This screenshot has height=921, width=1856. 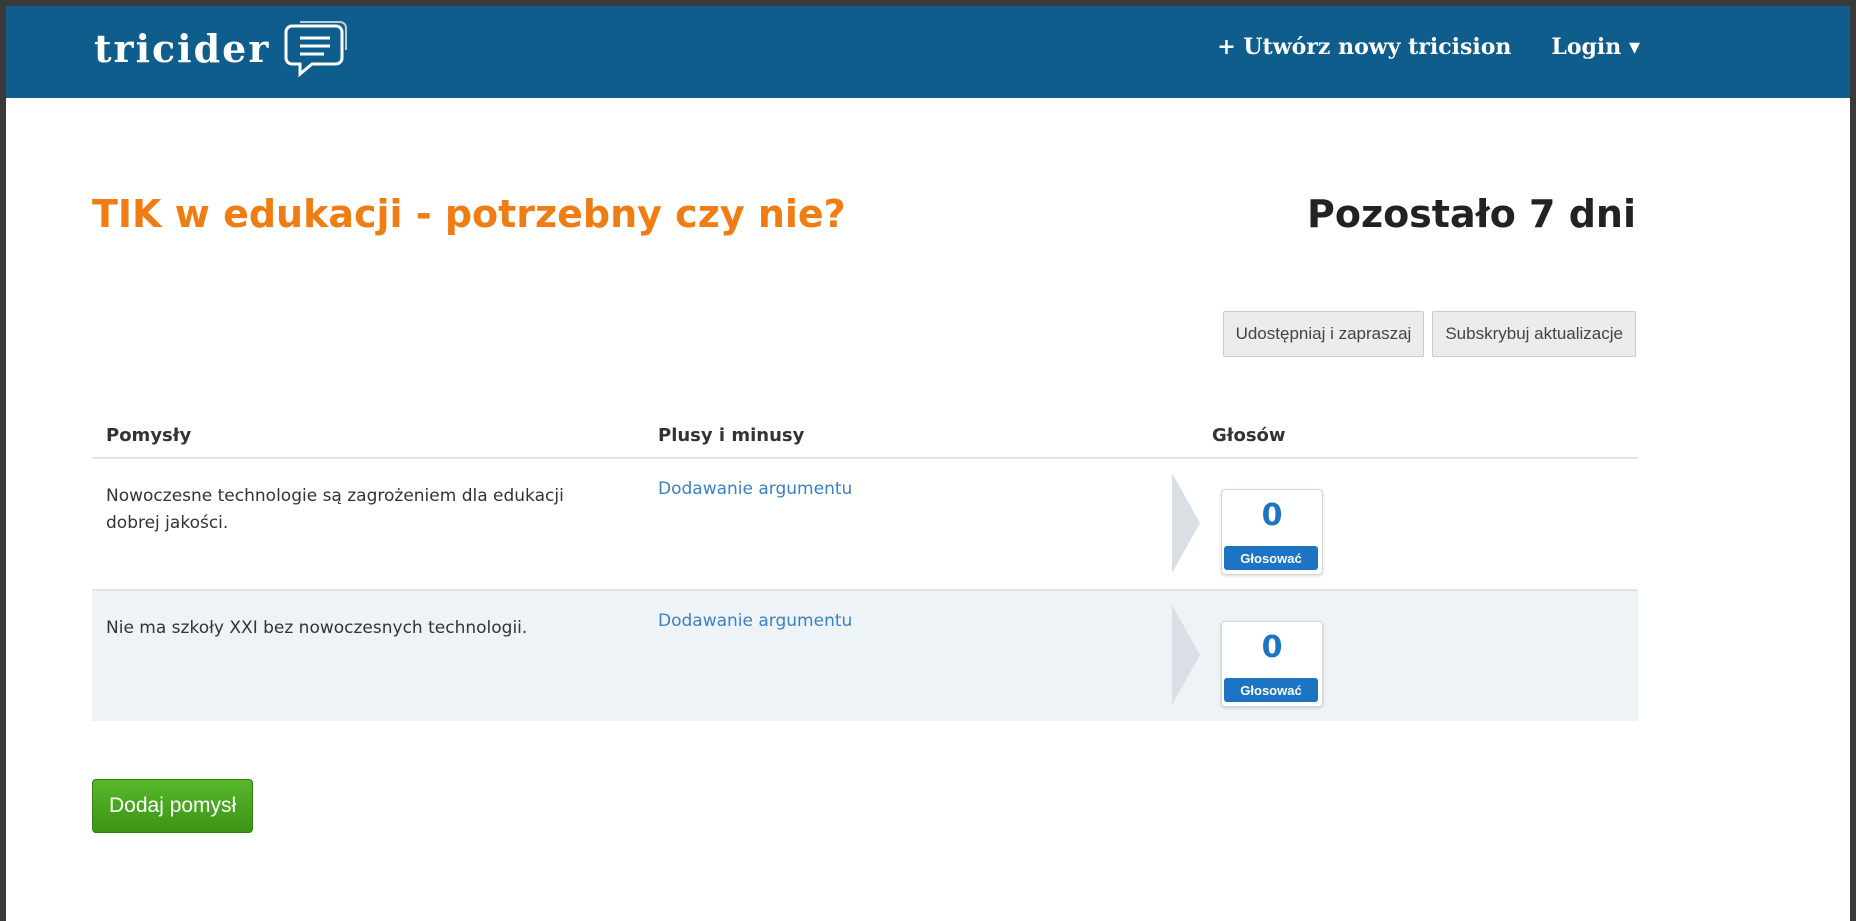 What do you see at coordinates (316, 49) in the screenshot?
I see `speech-bubble-list-icon` at bounding box center [316, 49].